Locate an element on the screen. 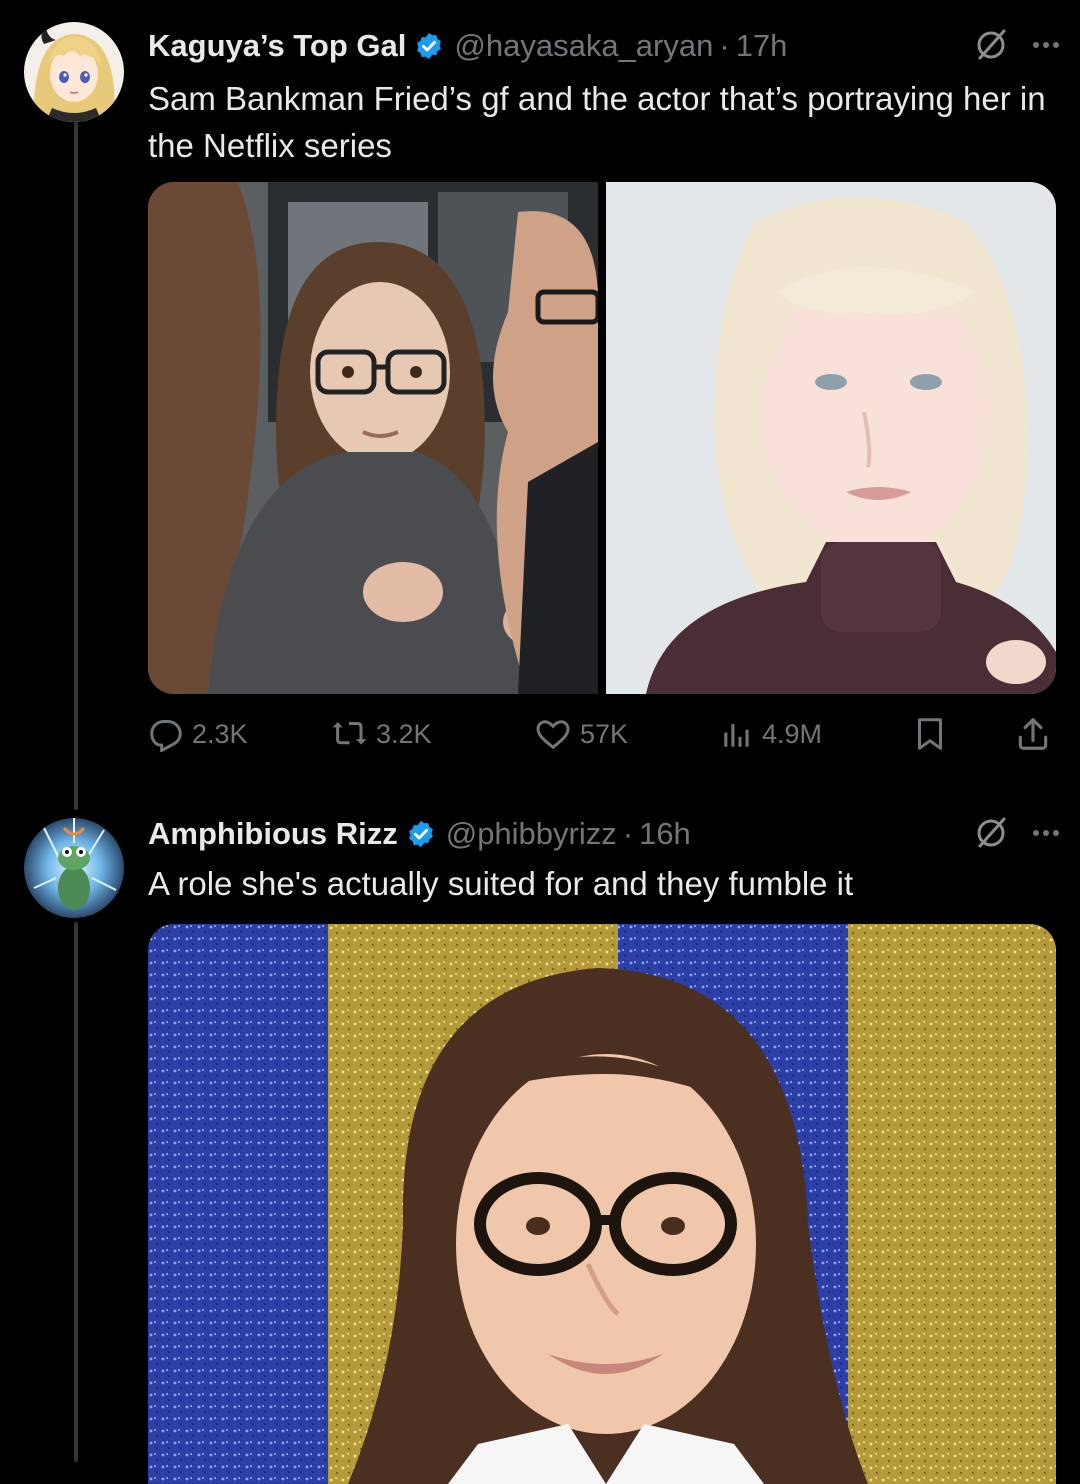 The image size is (1080, 1484). glowing-frog-avatar-icon is located at coordinates (74, 868).